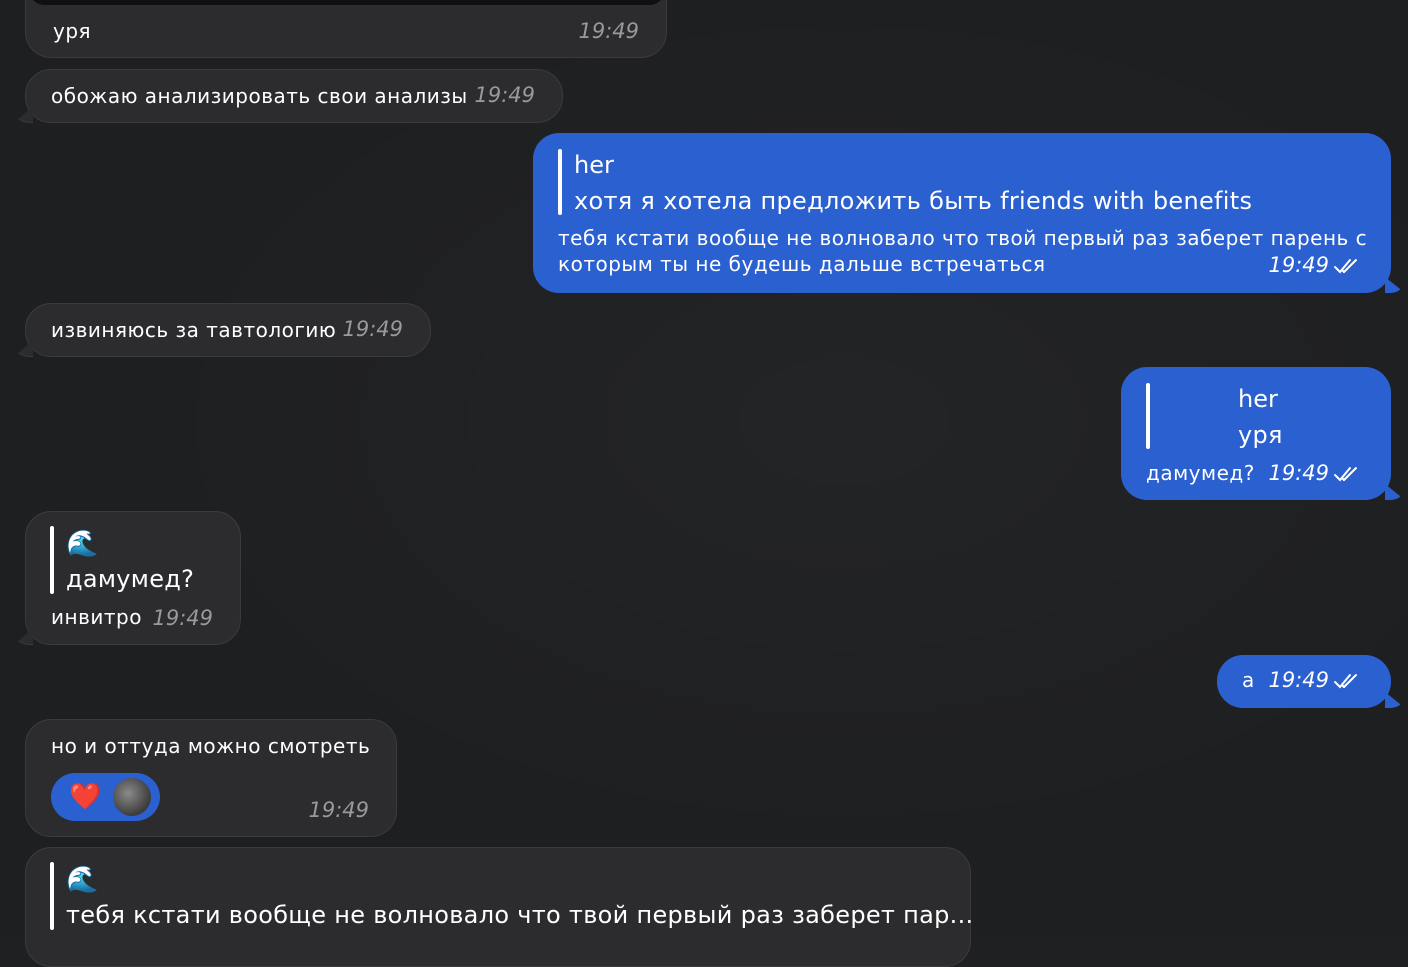  I want to click on reply-quoted-text: уря, so click(1260, 435).